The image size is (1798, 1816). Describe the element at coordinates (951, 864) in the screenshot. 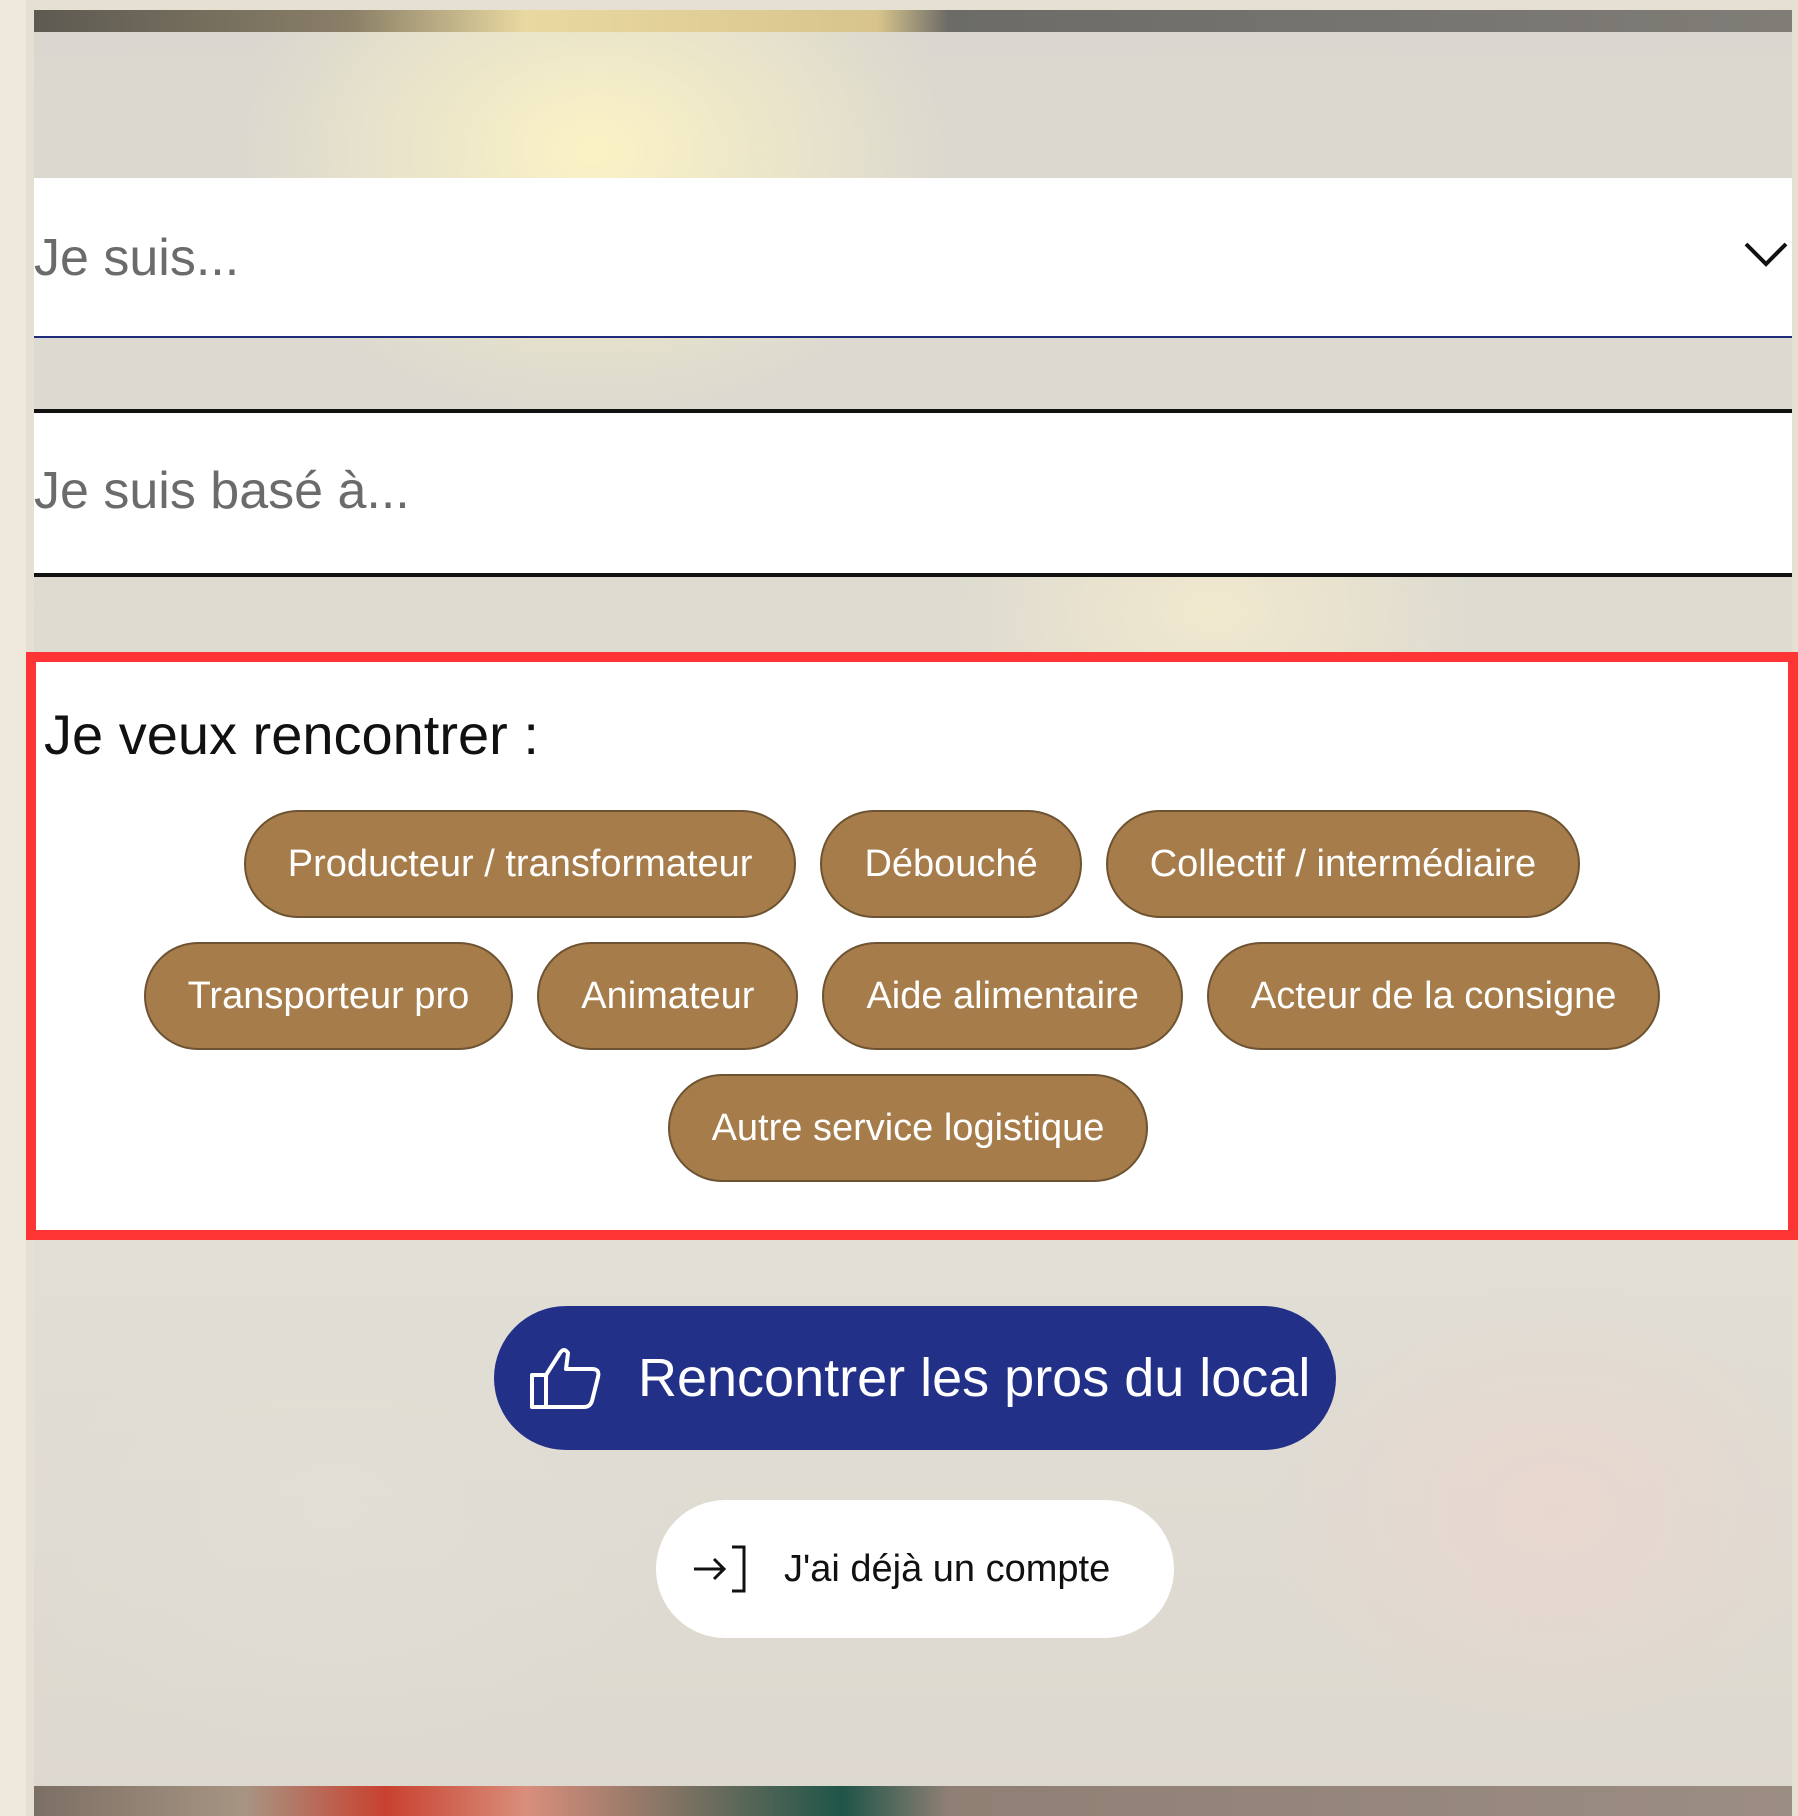

I see `chip-debouche: Débouché` at that location.